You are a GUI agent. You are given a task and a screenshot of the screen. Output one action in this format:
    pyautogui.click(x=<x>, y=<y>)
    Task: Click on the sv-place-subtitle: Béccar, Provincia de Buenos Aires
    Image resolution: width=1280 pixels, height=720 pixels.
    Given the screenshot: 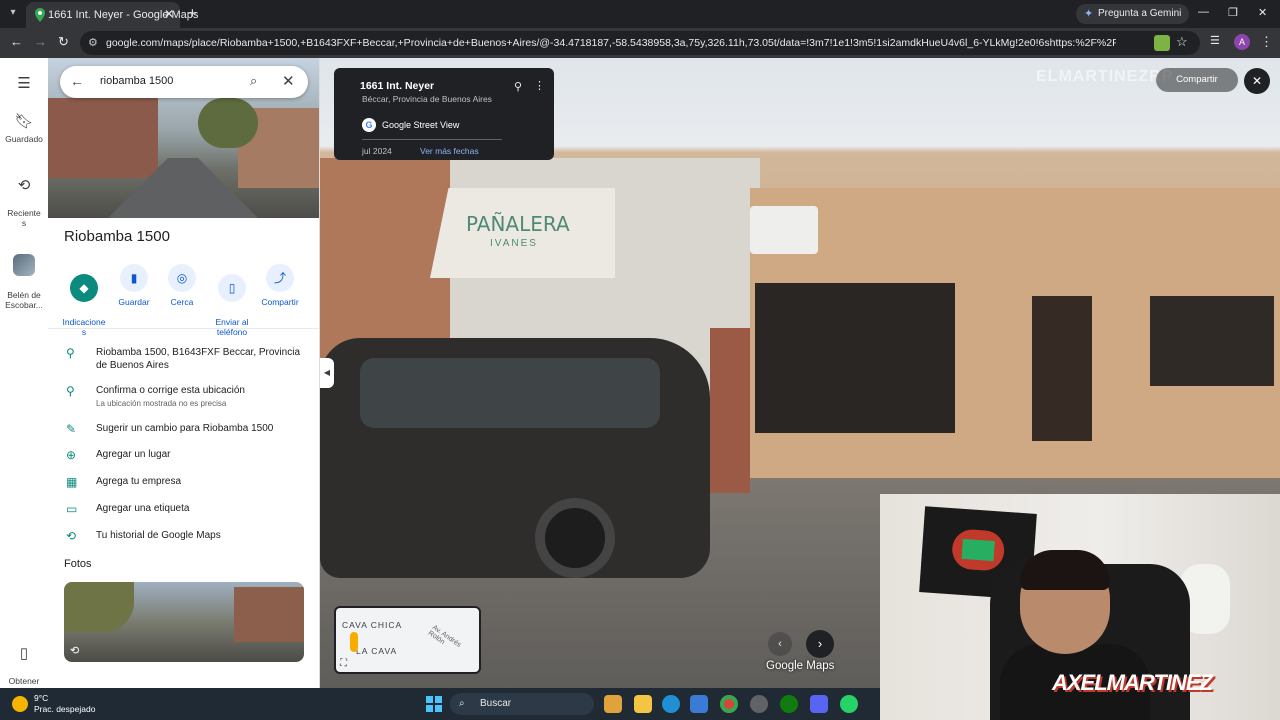 What is the action you would take?
    pyautogui.click(x=427, y=99)
    